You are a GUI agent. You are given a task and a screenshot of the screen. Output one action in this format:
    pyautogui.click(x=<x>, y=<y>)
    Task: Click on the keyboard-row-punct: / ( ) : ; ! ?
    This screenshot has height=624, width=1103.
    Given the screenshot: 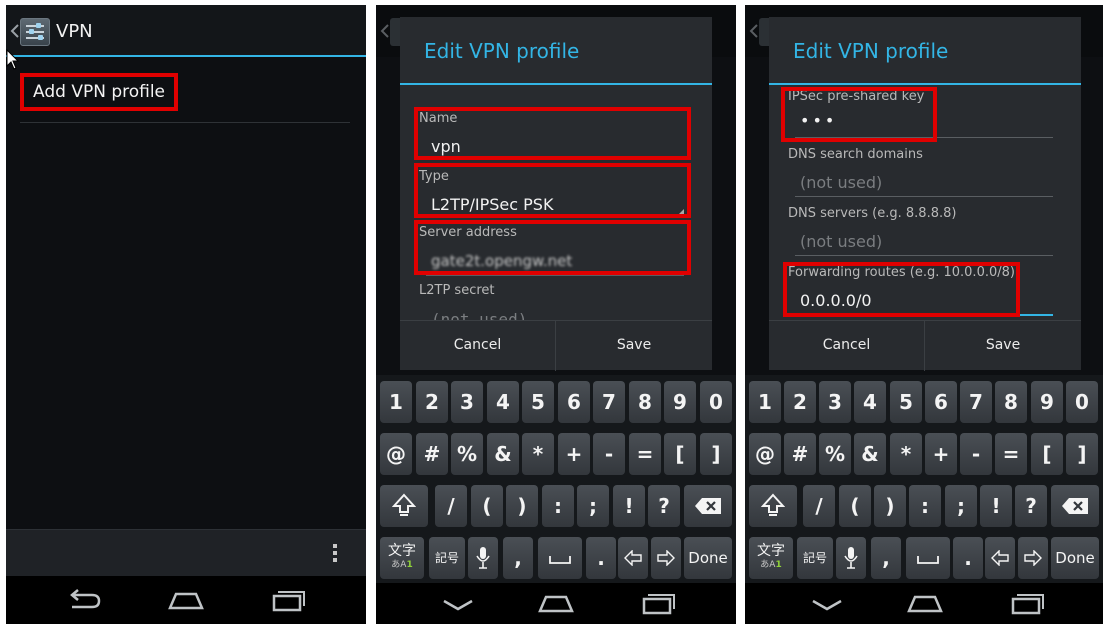 What is the action you would take?
    pyautogui.click(x=924, y=507)
    